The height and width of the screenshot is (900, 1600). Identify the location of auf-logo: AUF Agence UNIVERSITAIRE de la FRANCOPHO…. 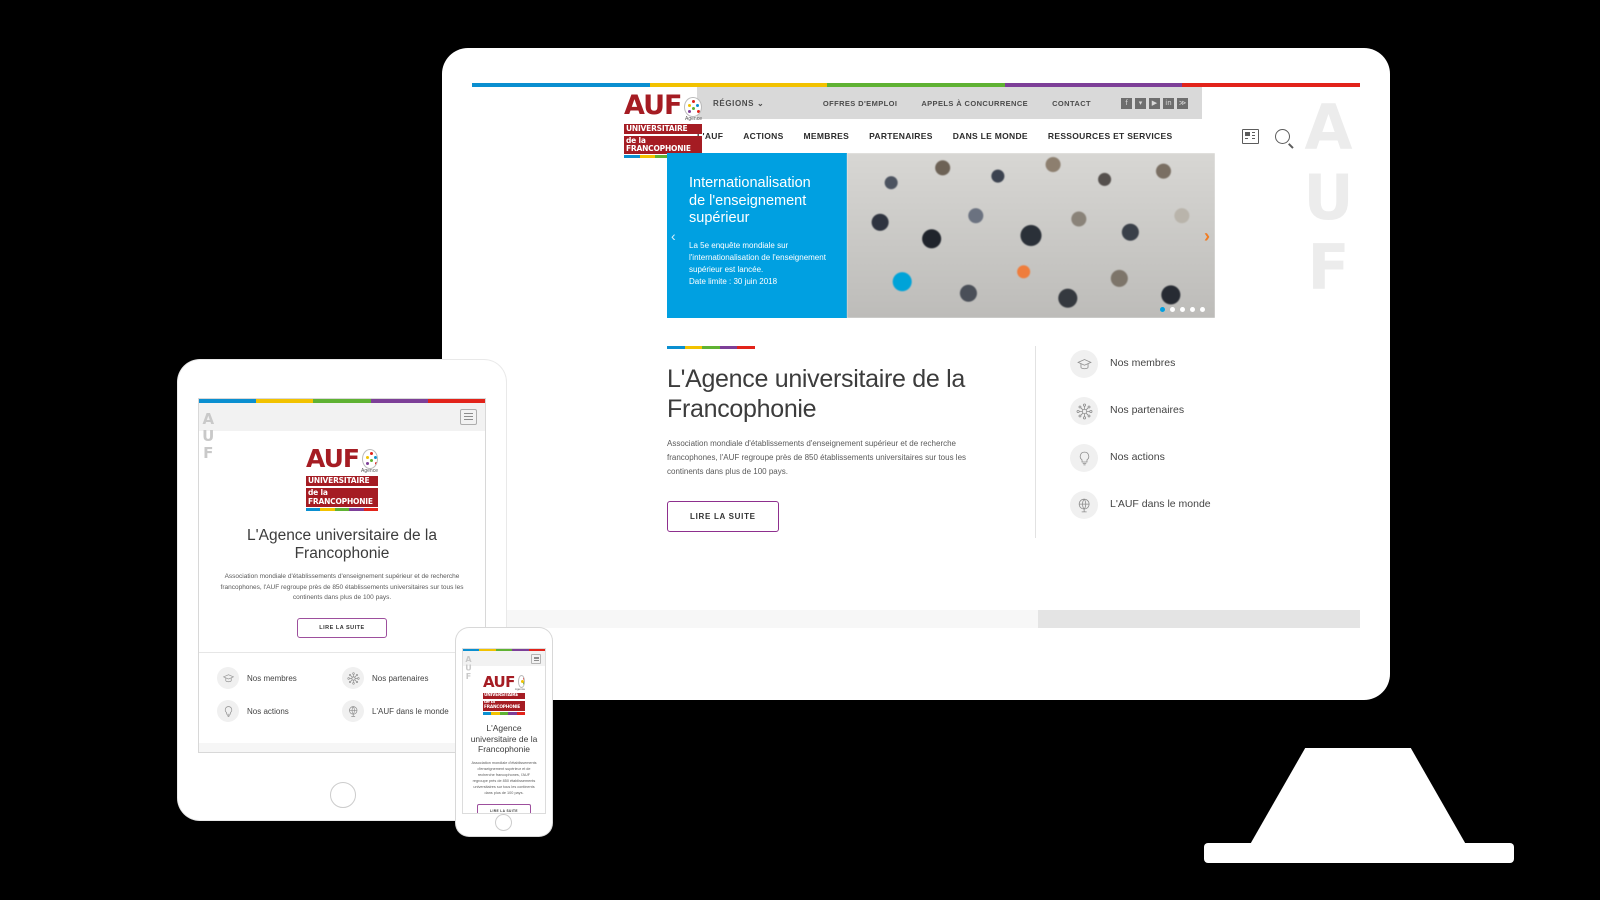
(663, 124).